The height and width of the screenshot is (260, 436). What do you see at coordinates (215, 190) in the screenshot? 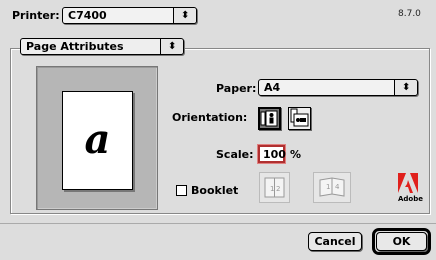
I see `booklet-label: Booklet` at bounding box center [215, 190].